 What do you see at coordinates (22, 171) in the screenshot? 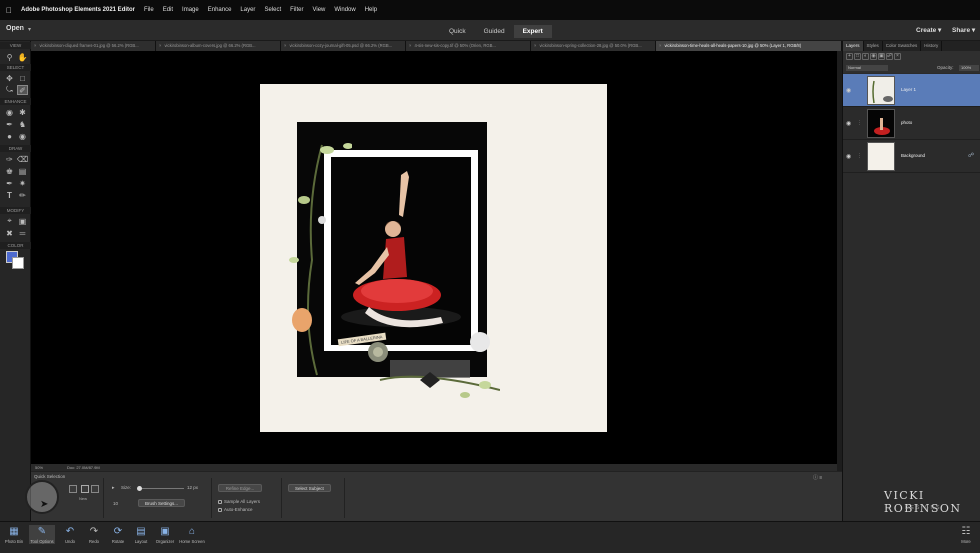
I see `gradient-tool-icon: ▤` at bounding box center [22, 171].